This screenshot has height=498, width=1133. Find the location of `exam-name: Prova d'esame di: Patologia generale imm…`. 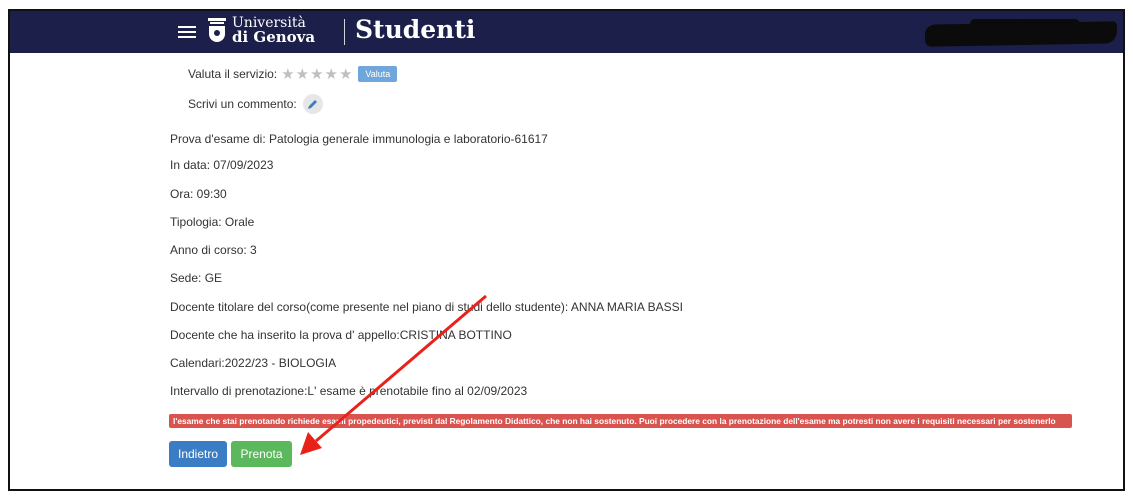

exam-name: Prova d'esame di: Patologia generale imm… is located at coordinates (359, 139).